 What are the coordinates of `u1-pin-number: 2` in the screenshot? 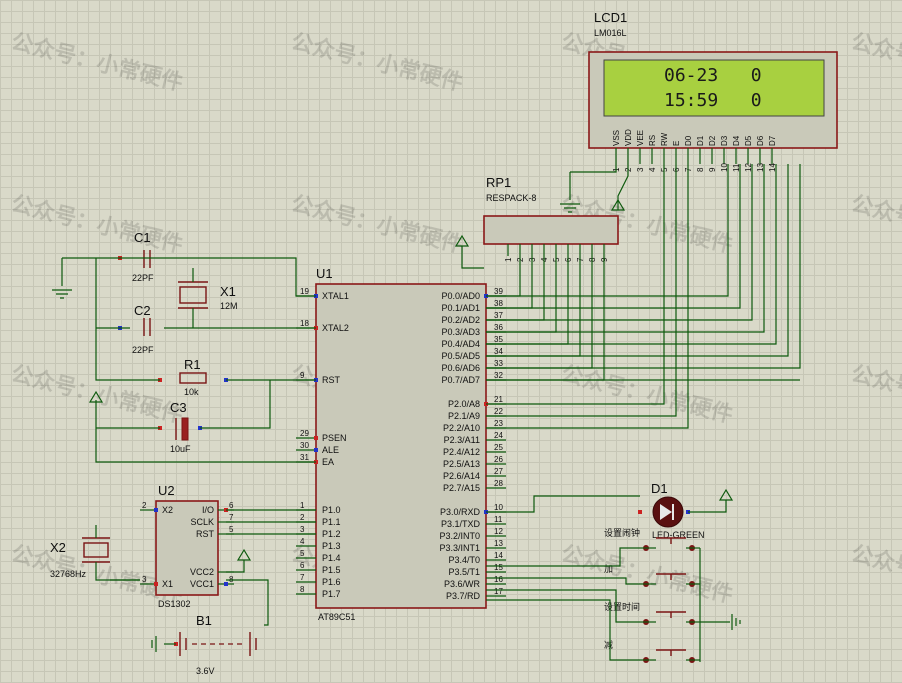 It's located at (302, 517).